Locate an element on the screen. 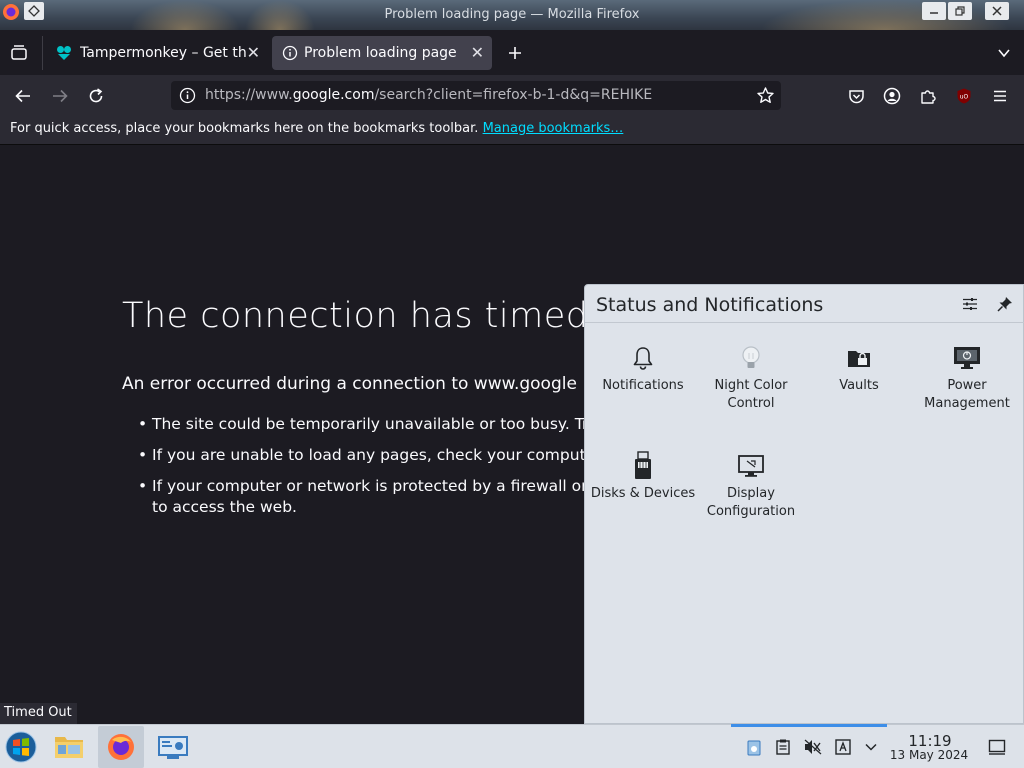 The width and height of the screenshot is (1024, 768). new-tab-button is located at coordinates (515, 53).